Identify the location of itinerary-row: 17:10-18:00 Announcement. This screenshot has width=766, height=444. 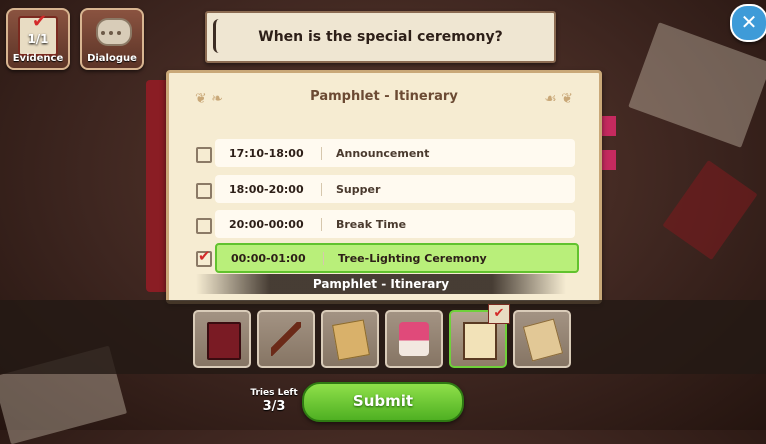
(395, 153).